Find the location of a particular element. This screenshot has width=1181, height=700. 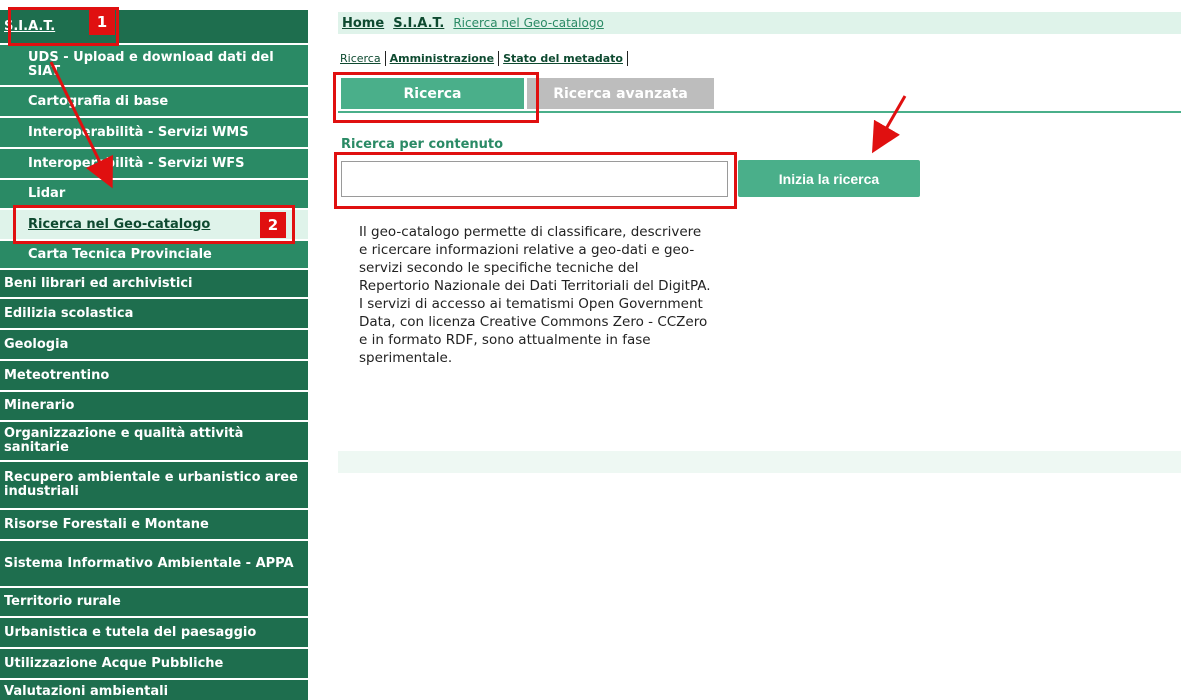

sidebar-item-carta-tecnica: Carta Tecnica Provinciale is located at coordinates (154, 255).